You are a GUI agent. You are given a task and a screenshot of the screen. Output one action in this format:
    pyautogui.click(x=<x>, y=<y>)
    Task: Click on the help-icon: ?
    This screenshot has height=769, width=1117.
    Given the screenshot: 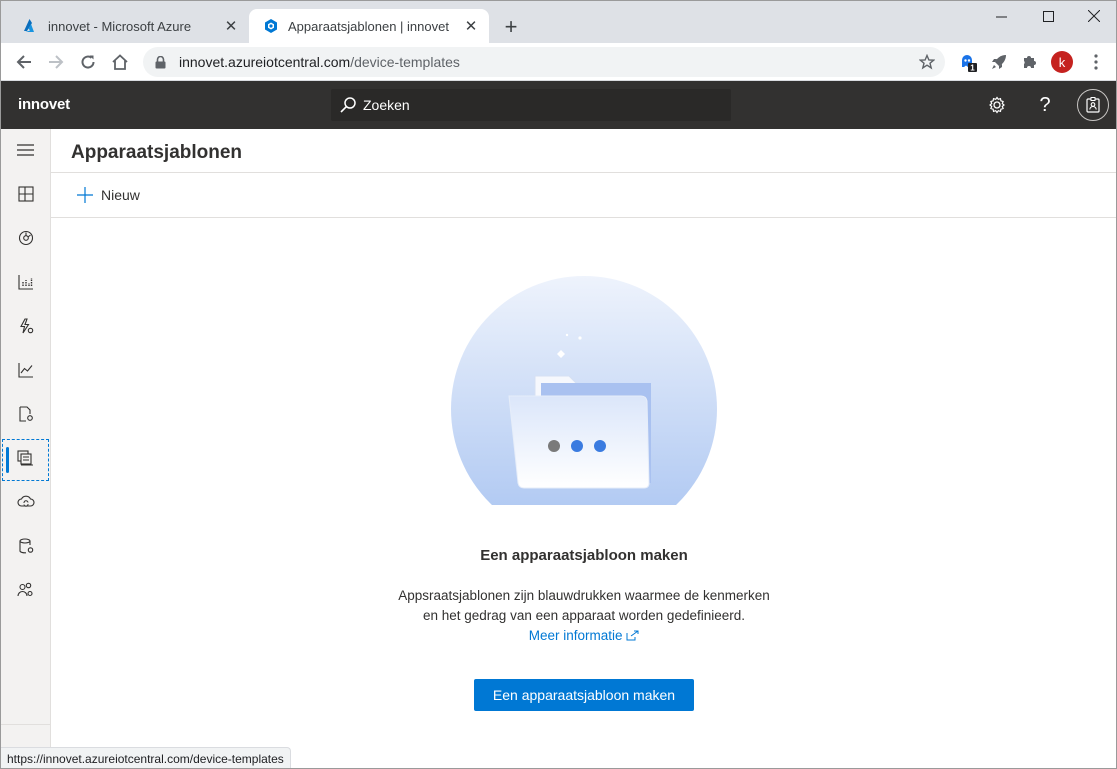 What is the action you would take?
    pyautogui.click(x=1045, y=105)
    